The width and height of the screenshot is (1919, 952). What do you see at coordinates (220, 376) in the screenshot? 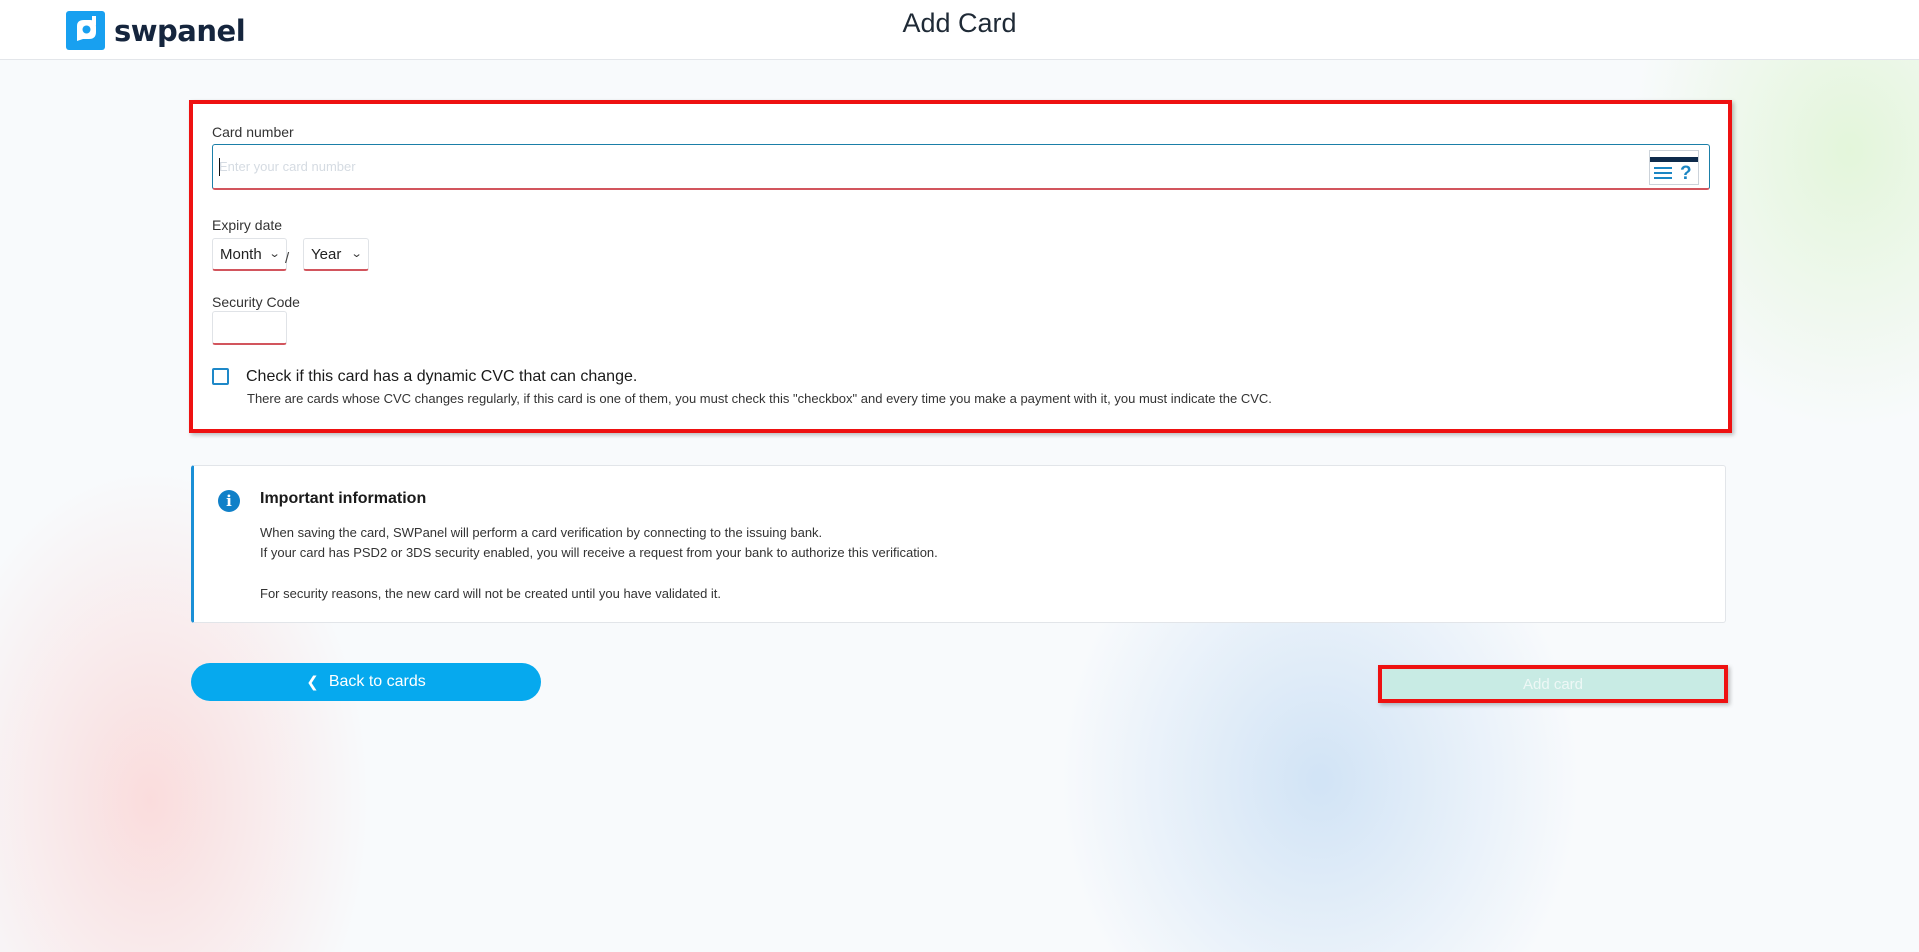
I see `dynamic-cvc-checkbox` at bounding box center [220, 376].